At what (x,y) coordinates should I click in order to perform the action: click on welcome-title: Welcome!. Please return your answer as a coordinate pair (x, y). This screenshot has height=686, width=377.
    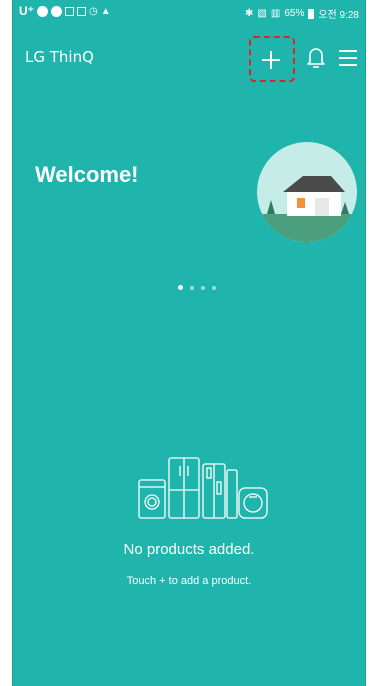
    Looking at the image, I should click on (87, 174).